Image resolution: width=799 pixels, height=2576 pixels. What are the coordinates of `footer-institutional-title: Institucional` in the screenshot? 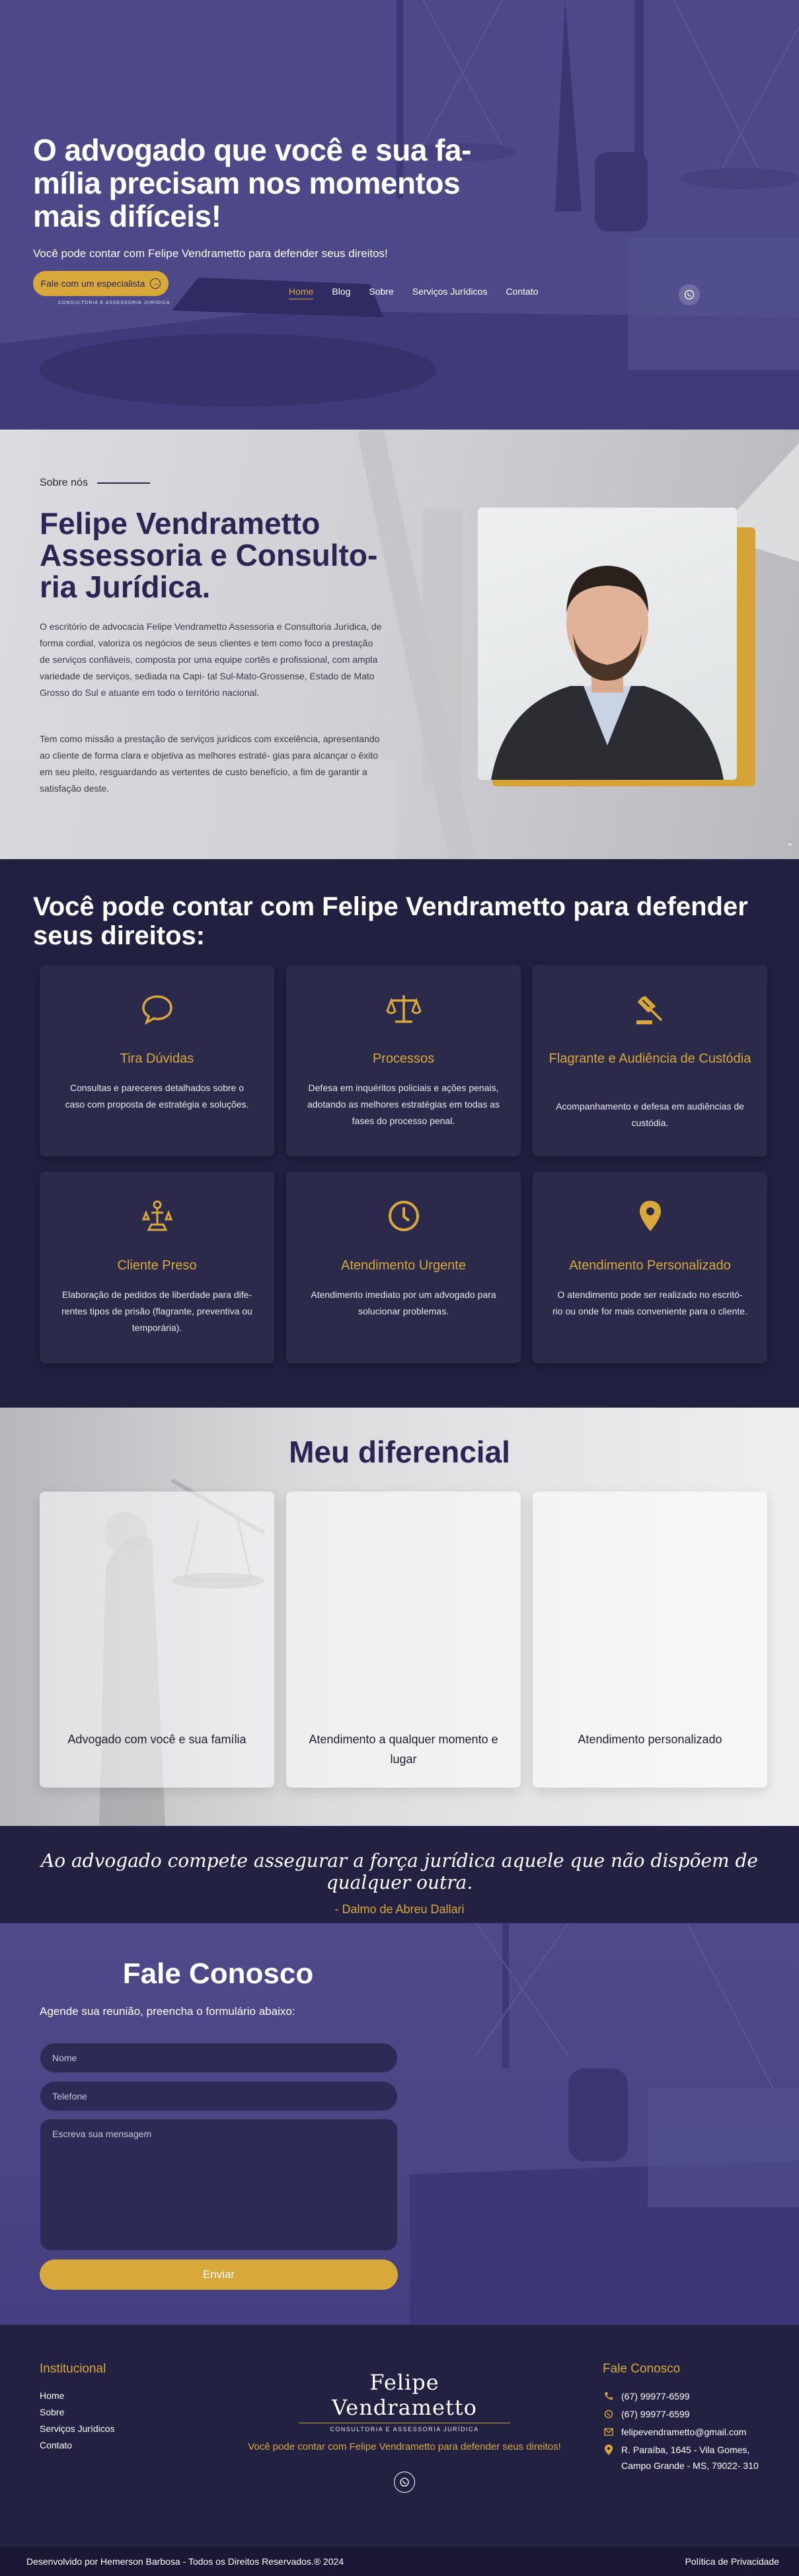 It's located at (73, 2369).